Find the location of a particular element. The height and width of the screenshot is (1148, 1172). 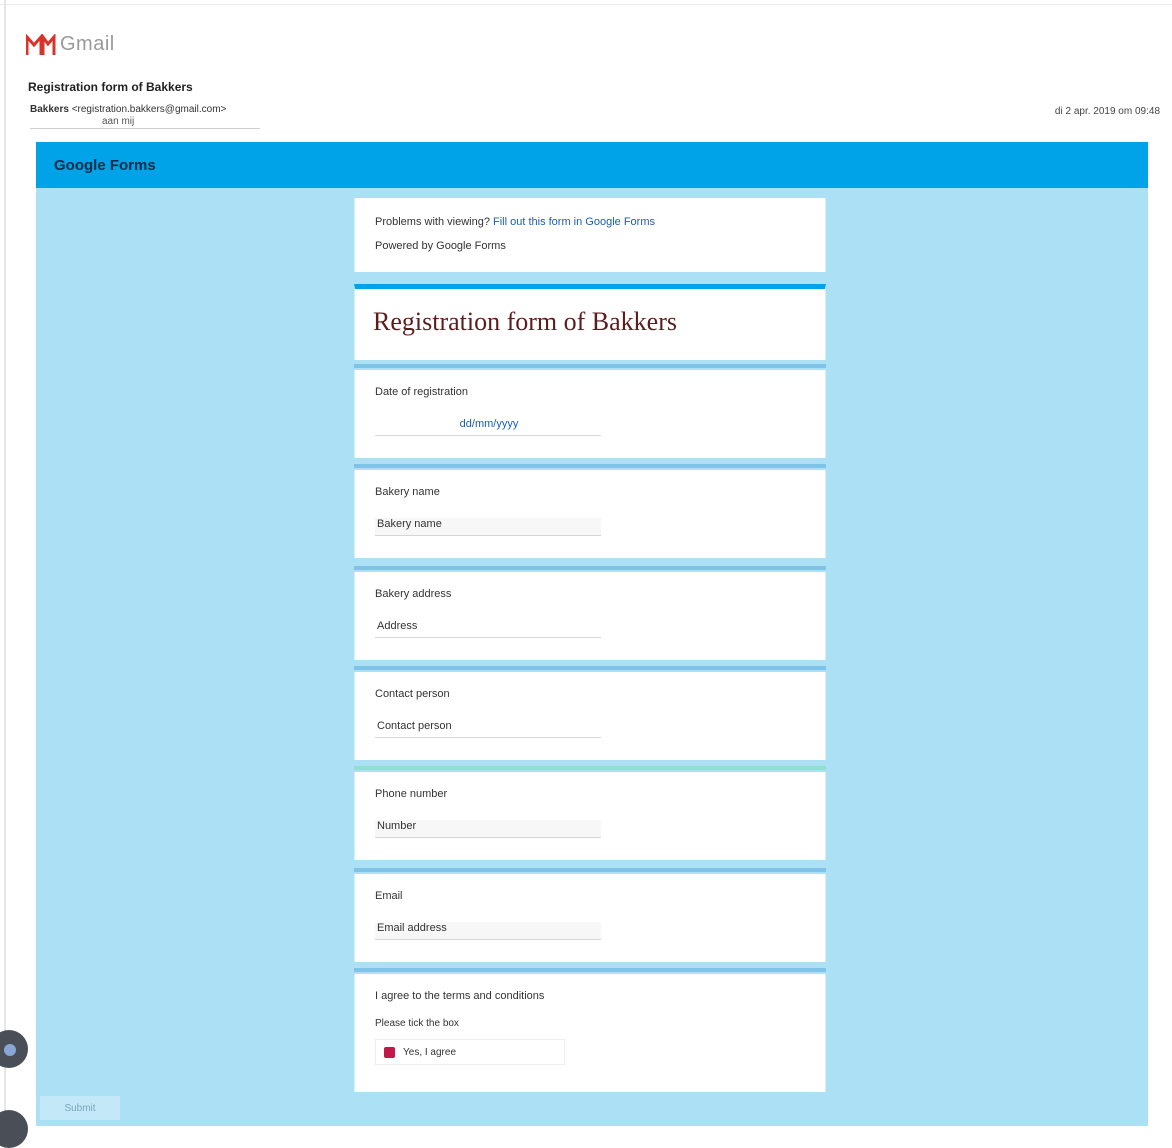

question-card: Contact person Contact person is located at coordinates (590, 716).